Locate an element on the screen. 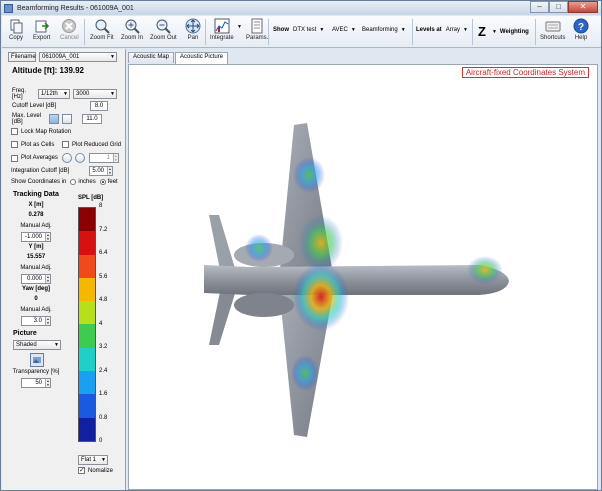  toolbar-separator is located at coordinates (535, 32).